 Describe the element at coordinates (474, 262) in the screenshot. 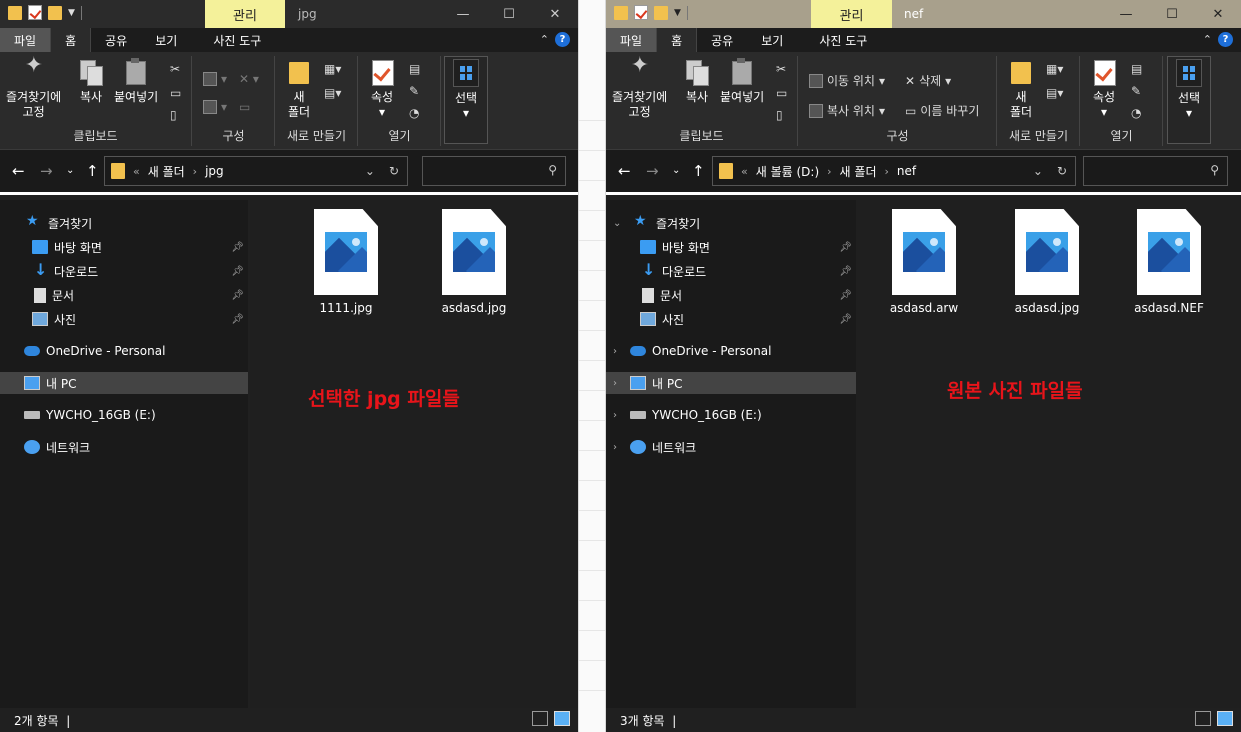

I see `file-item: asdasd.jpg` at that location.